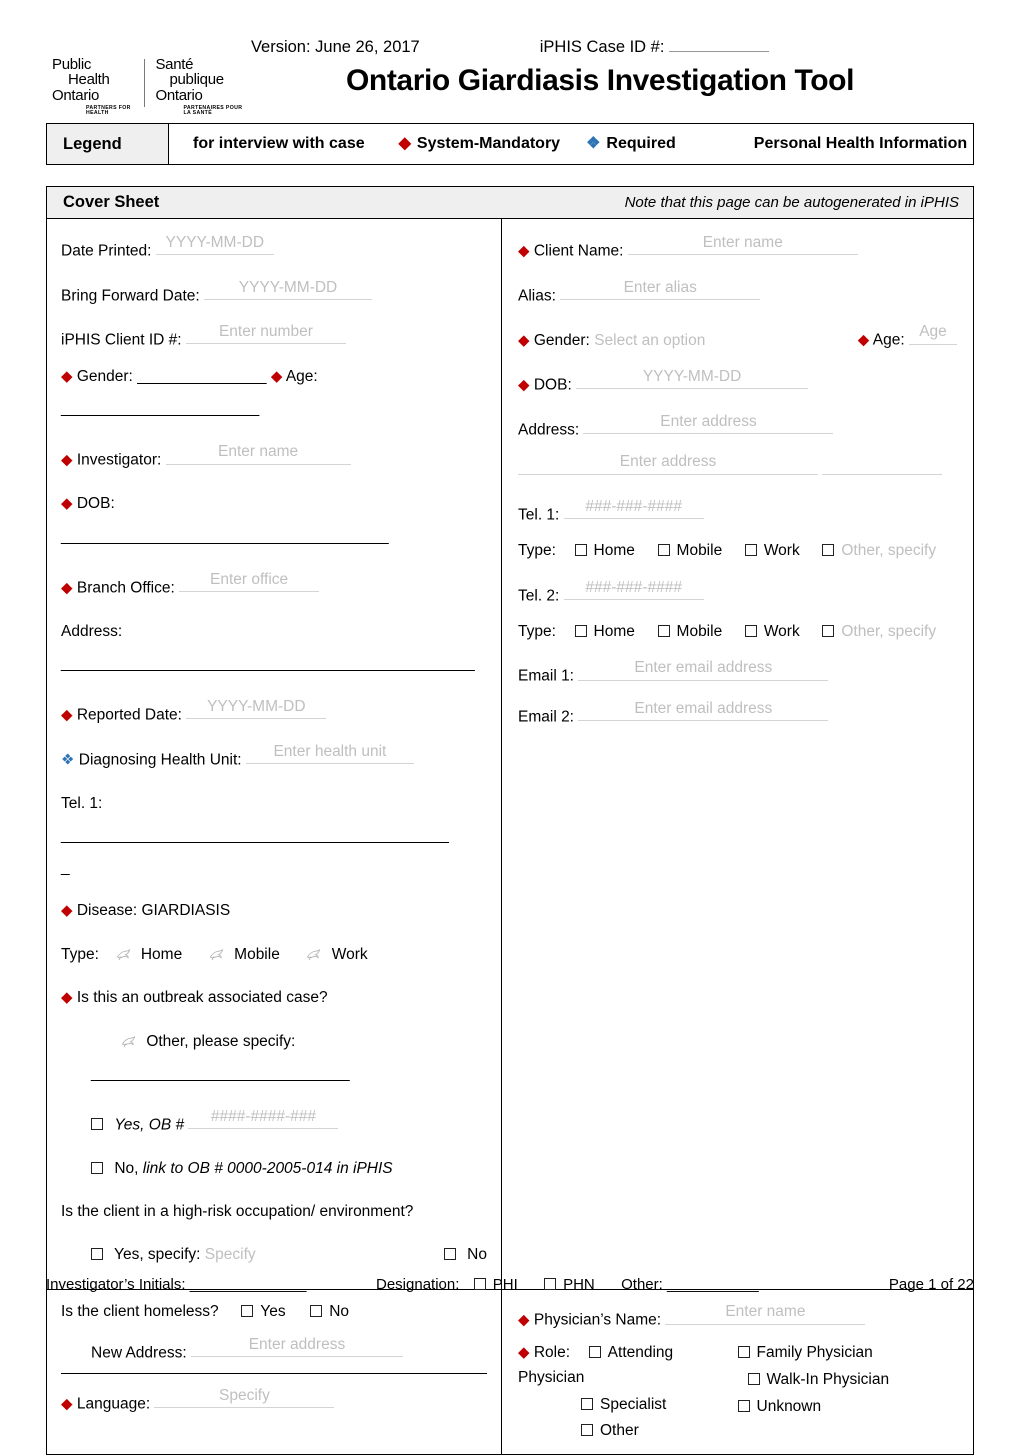  What do you see at coordinates (708, 422) in the screenshot?
I see `address-input-right: Enter address` at bounding box center [708, 422].